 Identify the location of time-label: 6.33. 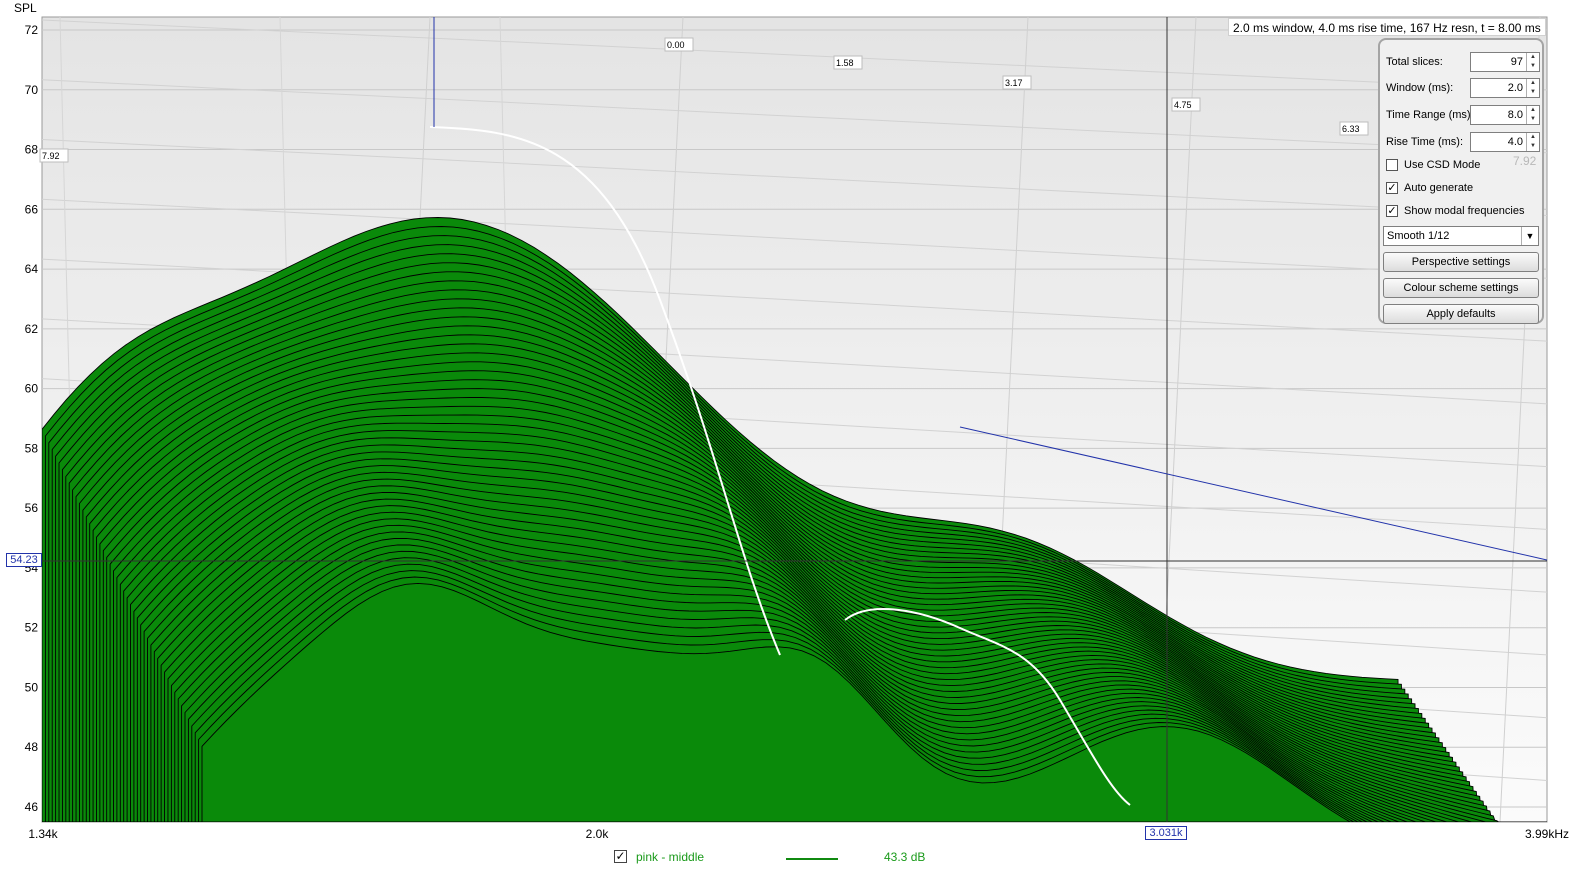
(1351, 129).